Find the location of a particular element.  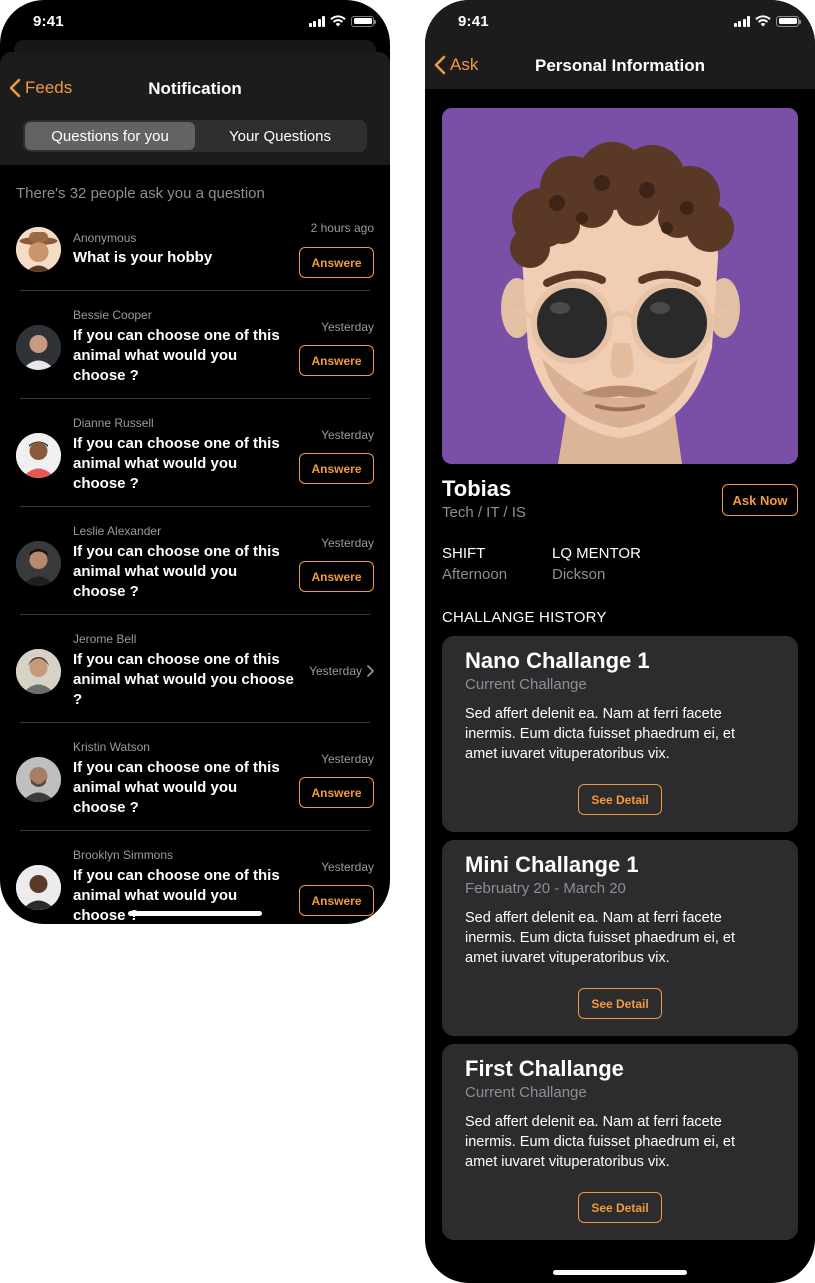

shift-label: SHIFT is located at coordinates (464, 553).